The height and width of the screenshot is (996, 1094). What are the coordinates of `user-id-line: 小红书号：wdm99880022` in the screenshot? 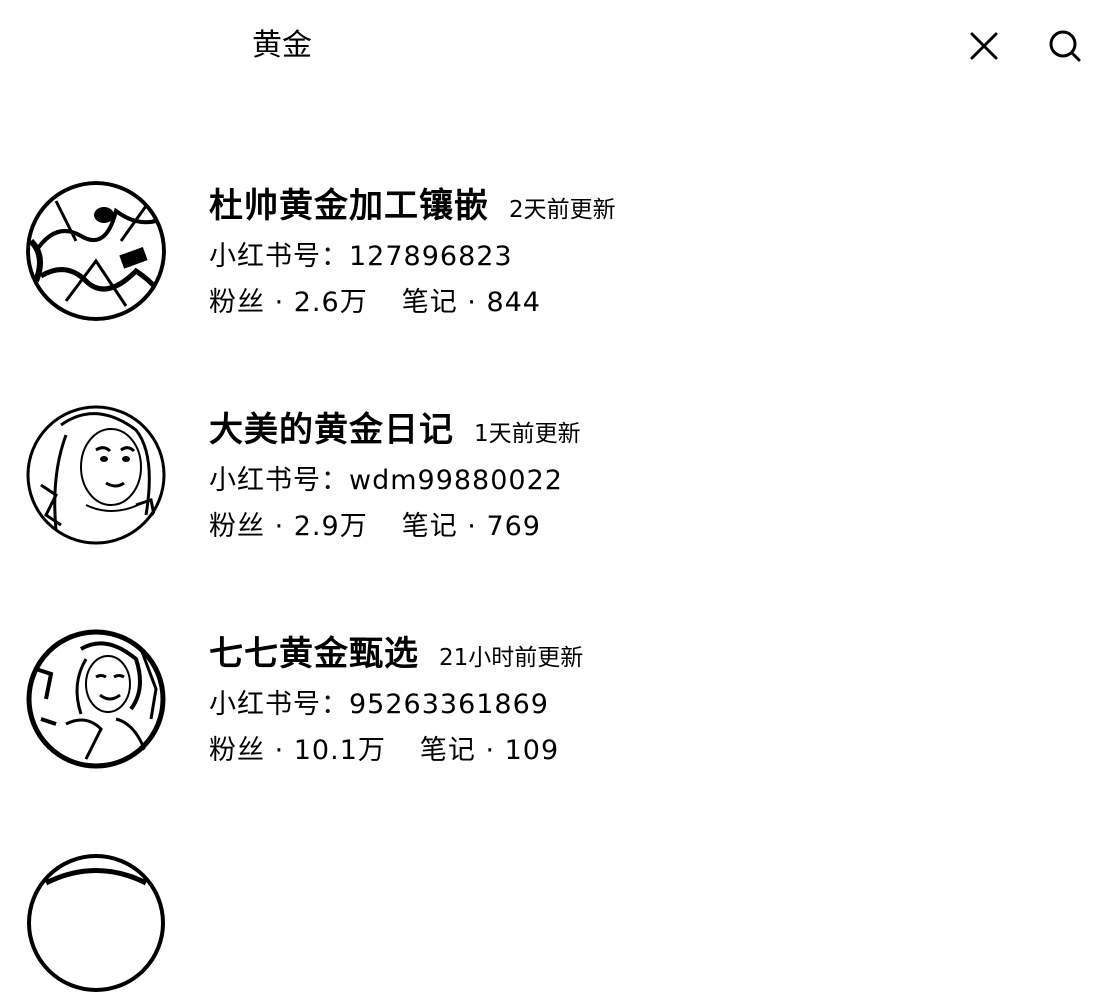 It's located at (386, 481).